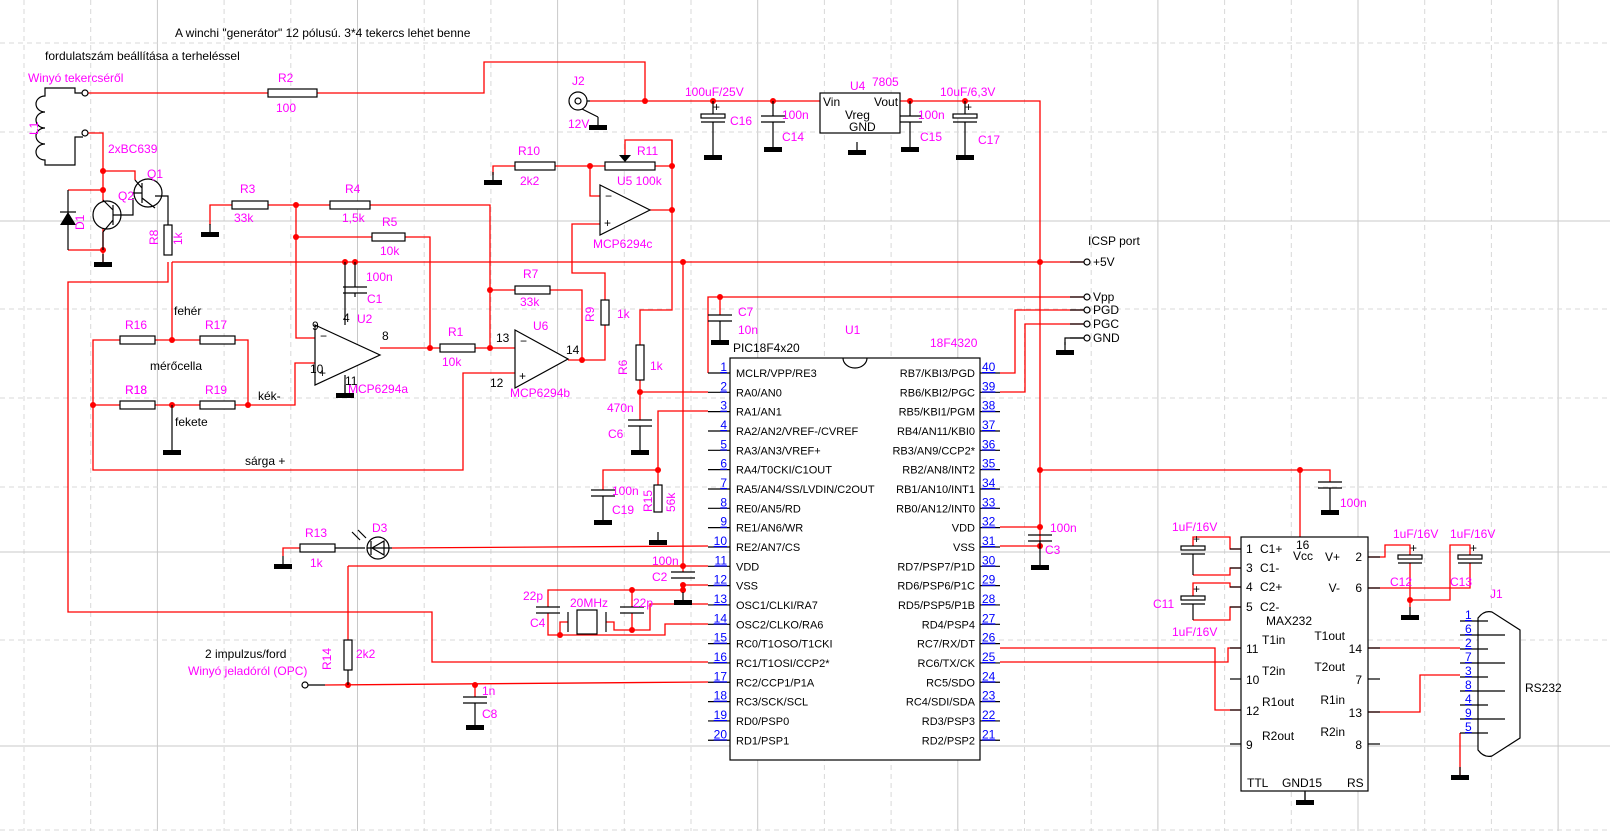  Describe the element at coordinates (1252, 649) in the screenshot. I see `max232-pin-number: 11` at that location.